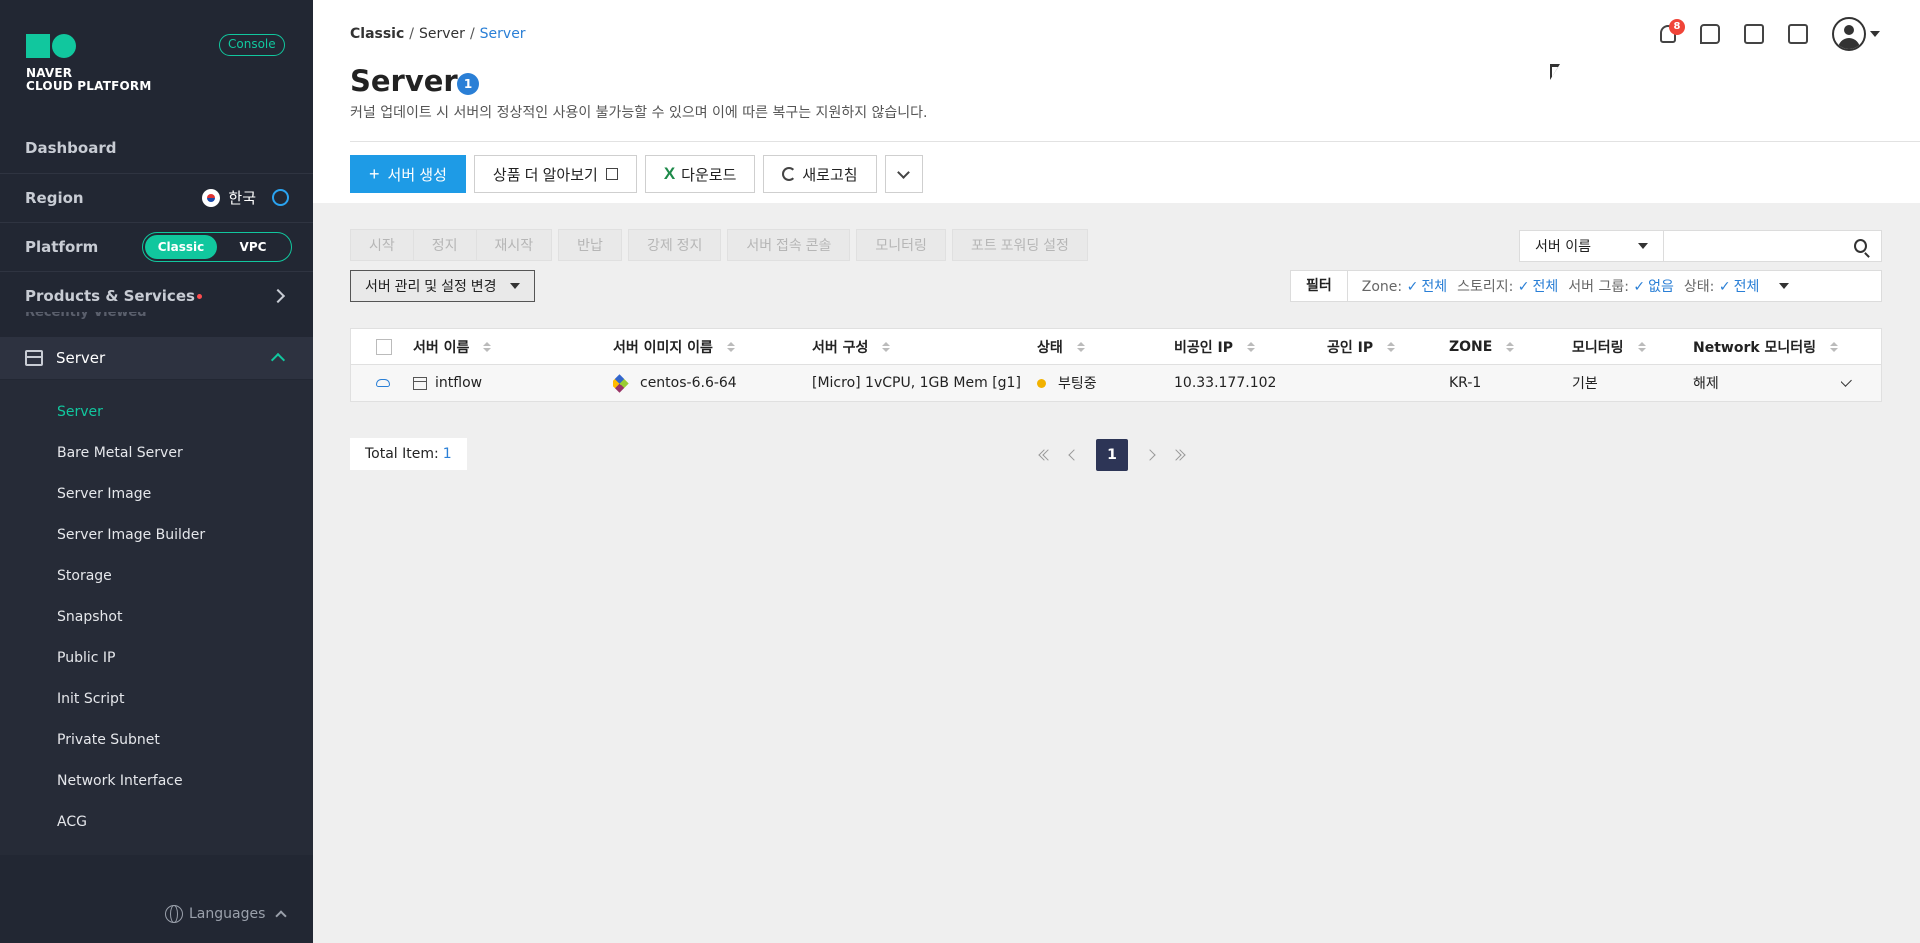 The width and height of the screenshot is (1920, 943). I want to click on user-menu, so click(1856, 34).